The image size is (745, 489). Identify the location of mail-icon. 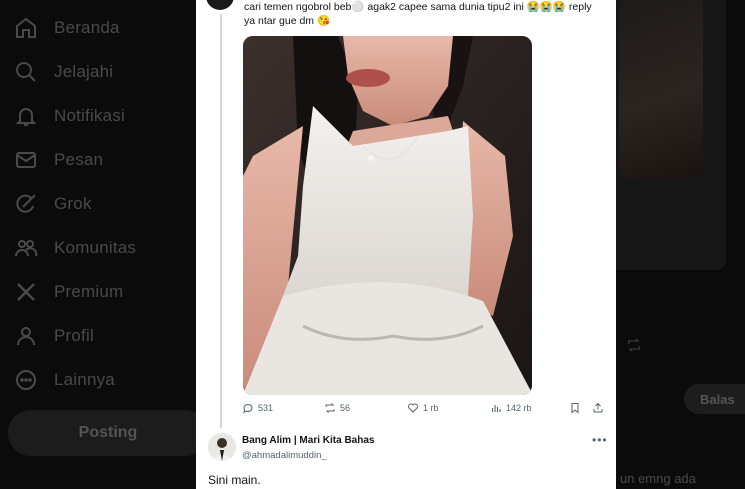
(26, 160).